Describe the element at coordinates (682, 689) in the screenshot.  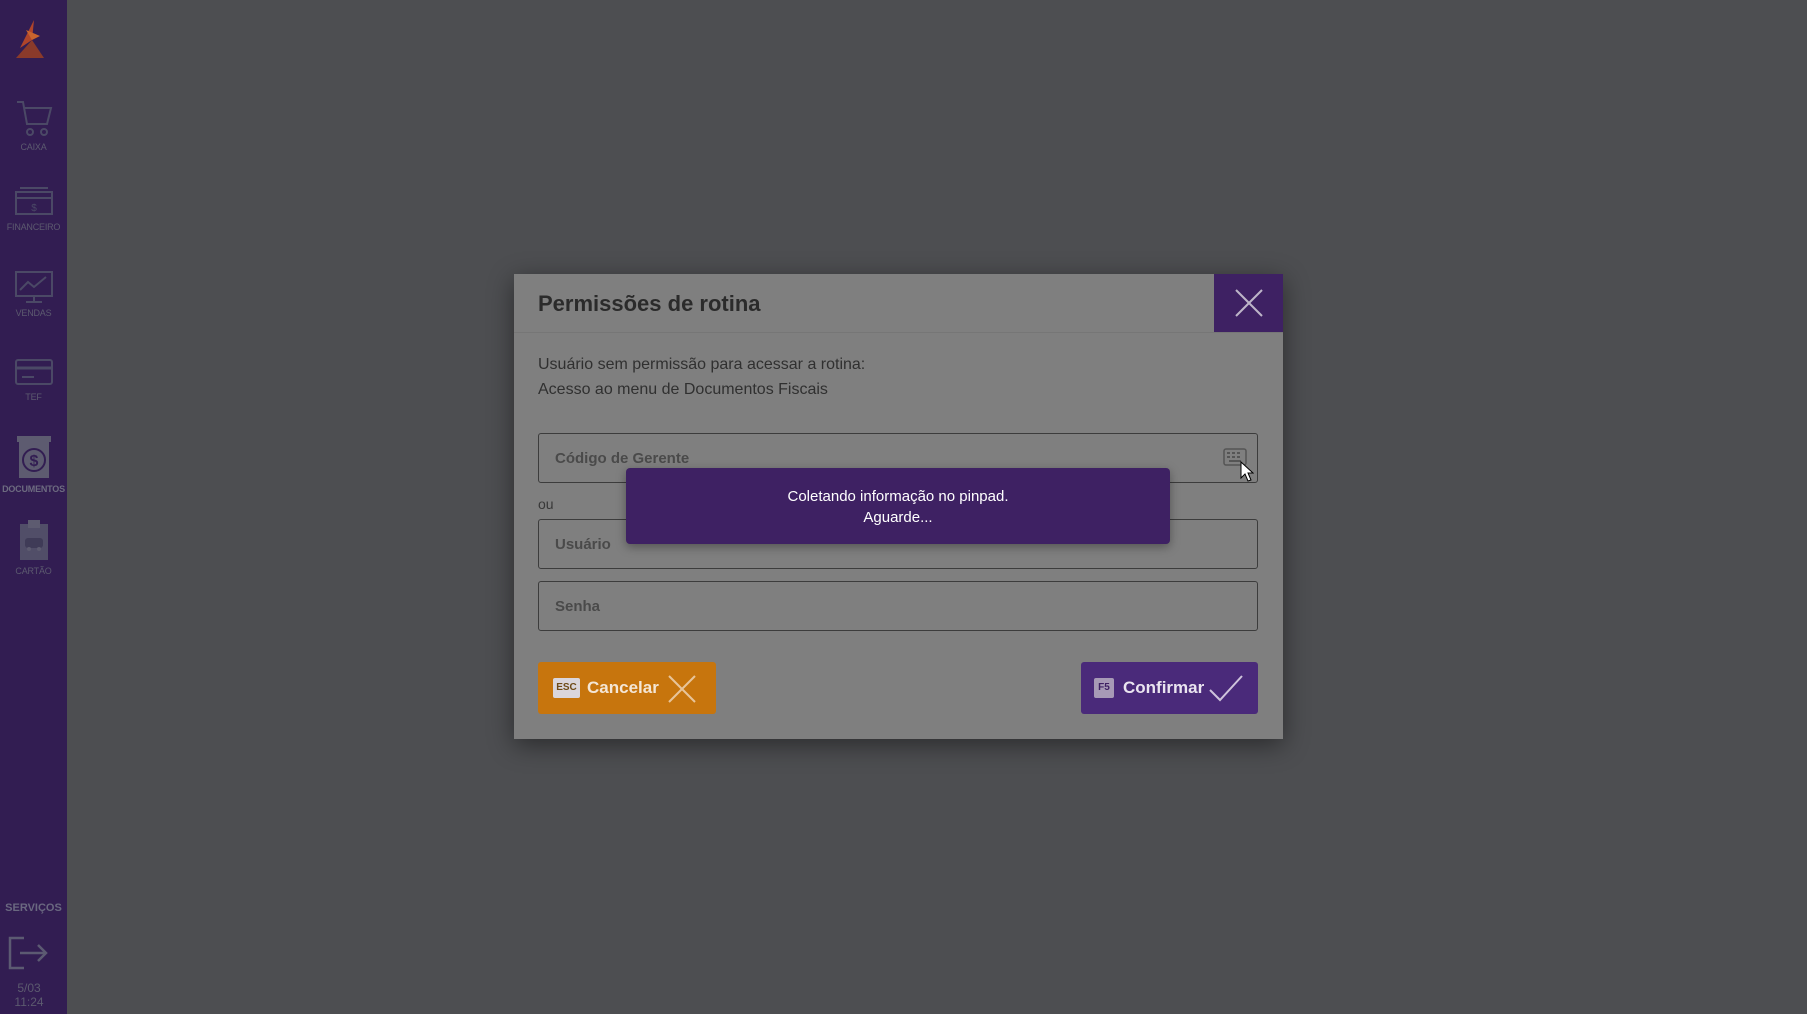
I see `x-icon` at that location.